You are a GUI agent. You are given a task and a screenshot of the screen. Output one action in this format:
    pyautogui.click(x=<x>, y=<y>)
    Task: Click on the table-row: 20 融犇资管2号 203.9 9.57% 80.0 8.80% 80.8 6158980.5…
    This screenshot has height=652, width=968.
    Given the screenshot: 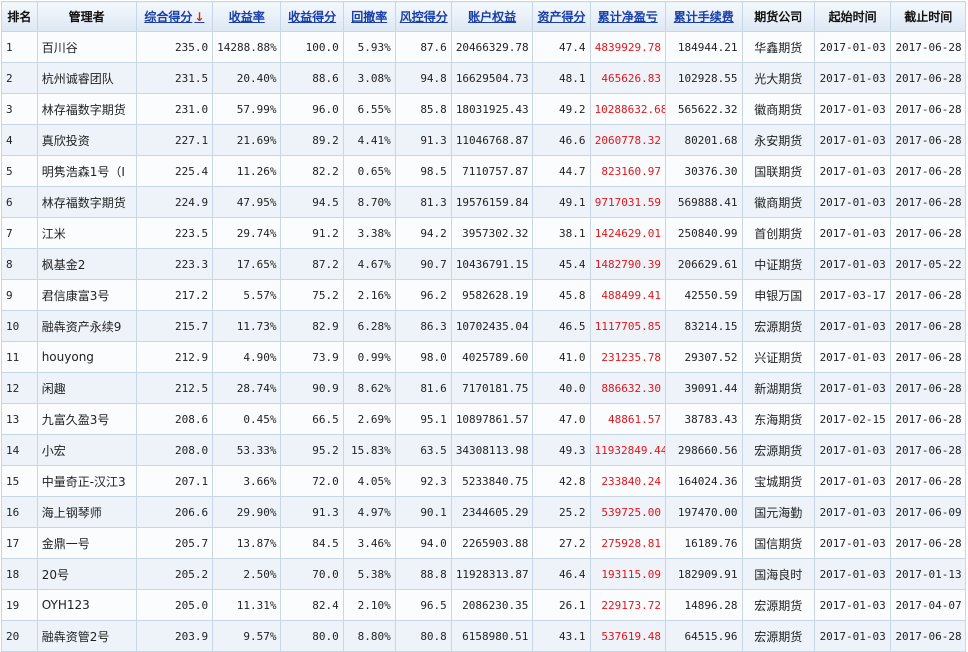 What is the action you would take?
    pyautogui.click(x=483, y=636)
    